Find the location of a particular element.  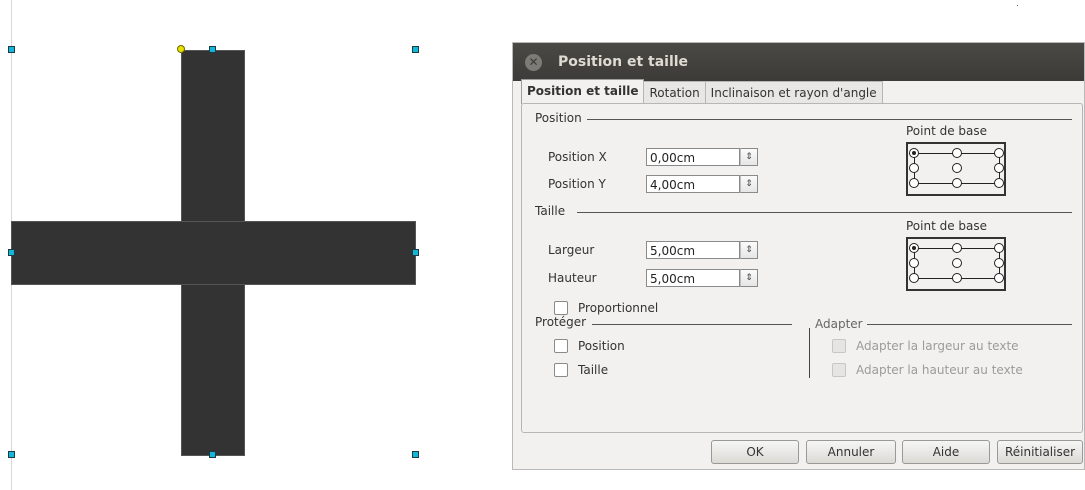

resize-handle-top-right is located at coordinates (415, 49).